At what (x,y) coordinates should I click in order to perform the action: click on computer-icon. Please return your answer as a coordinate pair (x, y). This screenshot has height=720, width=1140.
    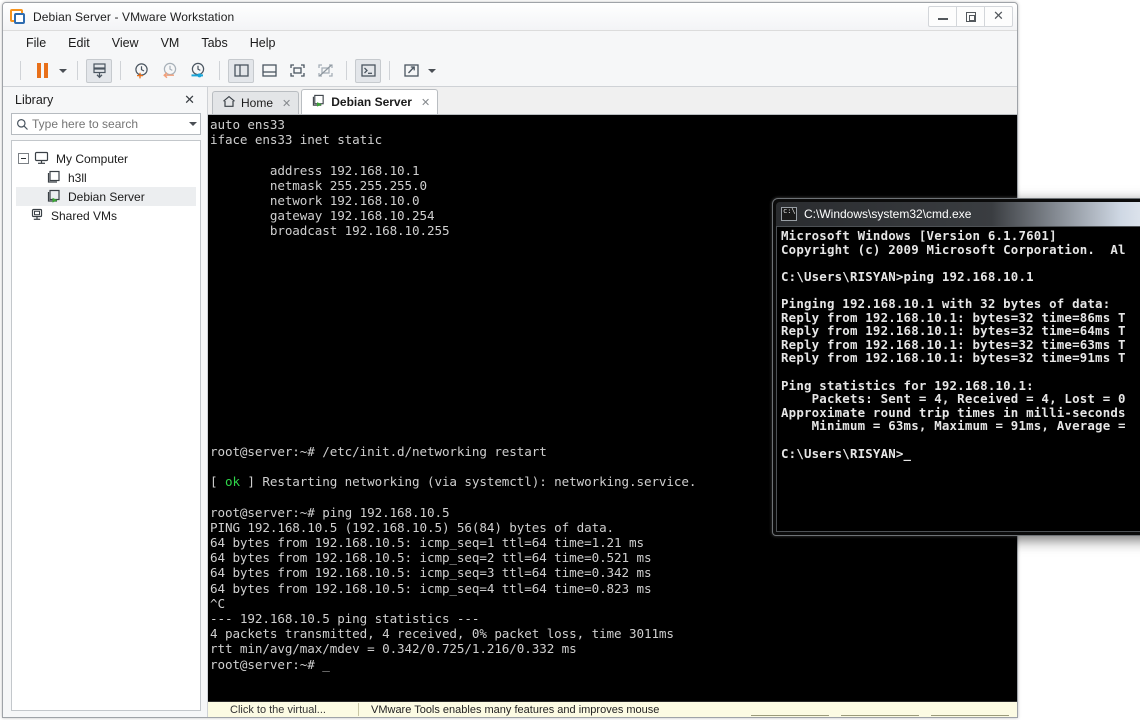
    Looking at the image, I should click on (42, 158).